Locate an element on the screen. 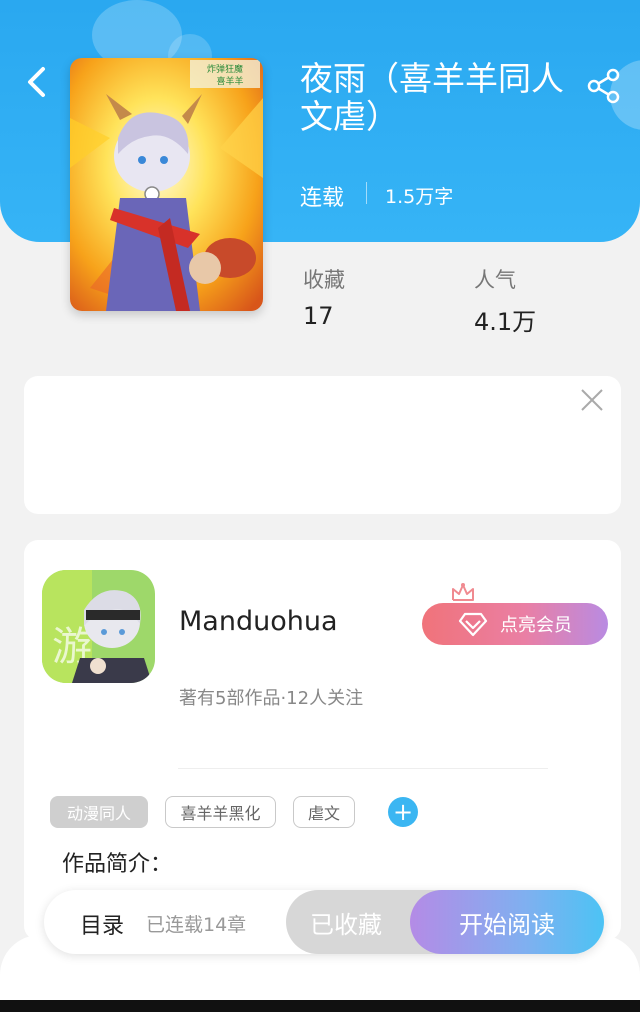 Image resolution: width=640 pixels, height=1012 pixels. author-avatar-image: 游 is located at coordinates (98, 626).